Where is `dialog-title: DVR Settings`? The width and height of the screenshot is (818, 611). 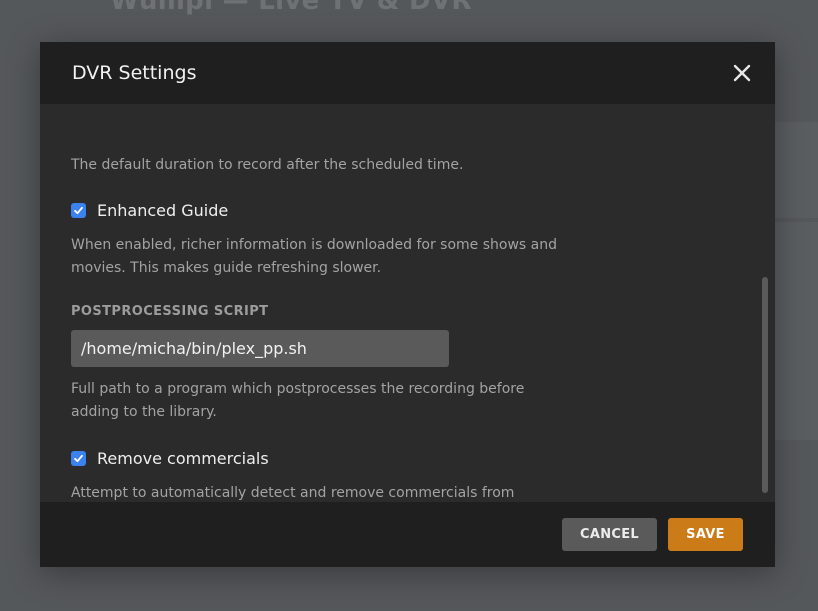 dialog-title: DVR Settings is located at coordinates (134, 73).